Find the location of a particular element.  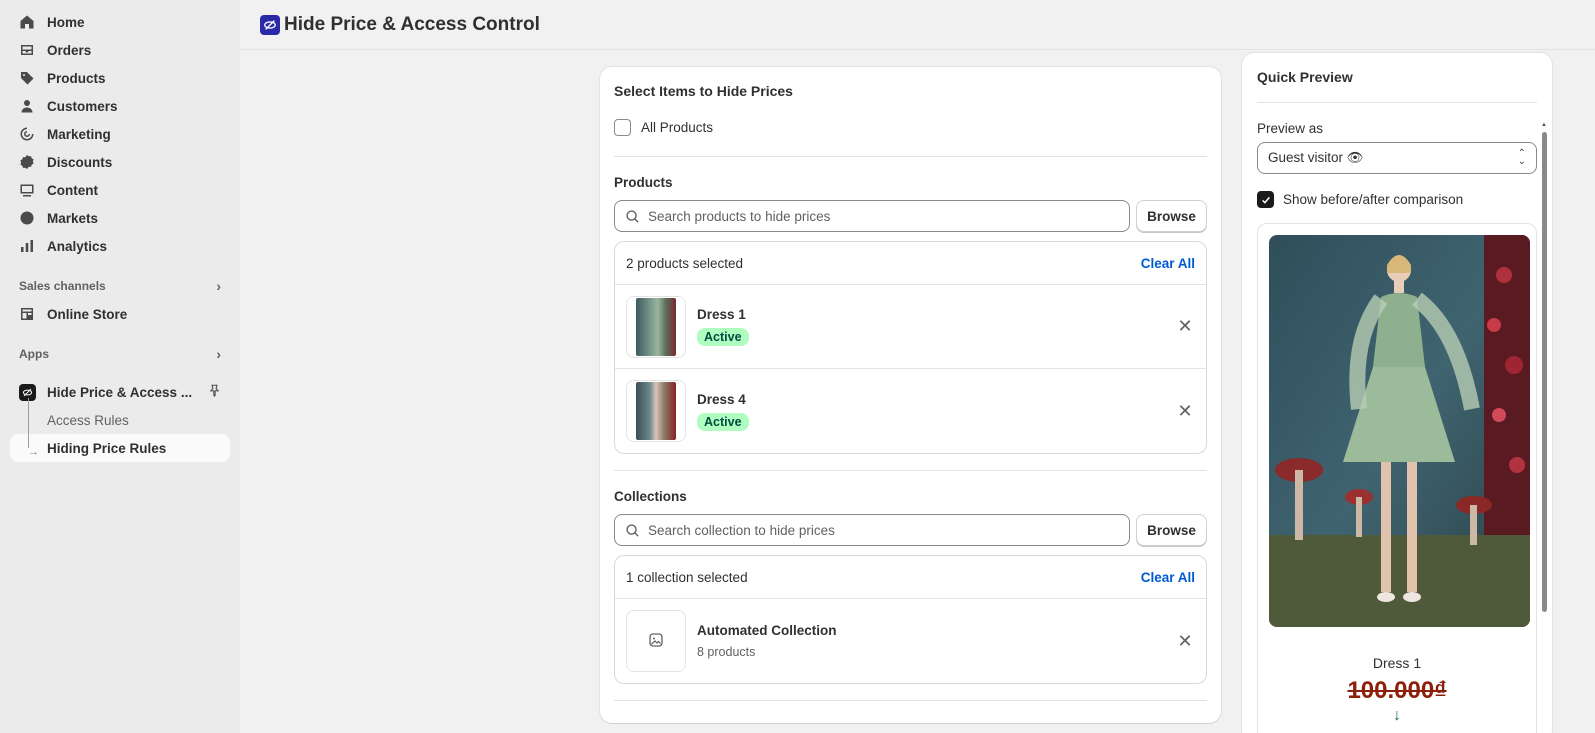

nav-label: Online Store is located at coordinates (87, 314).